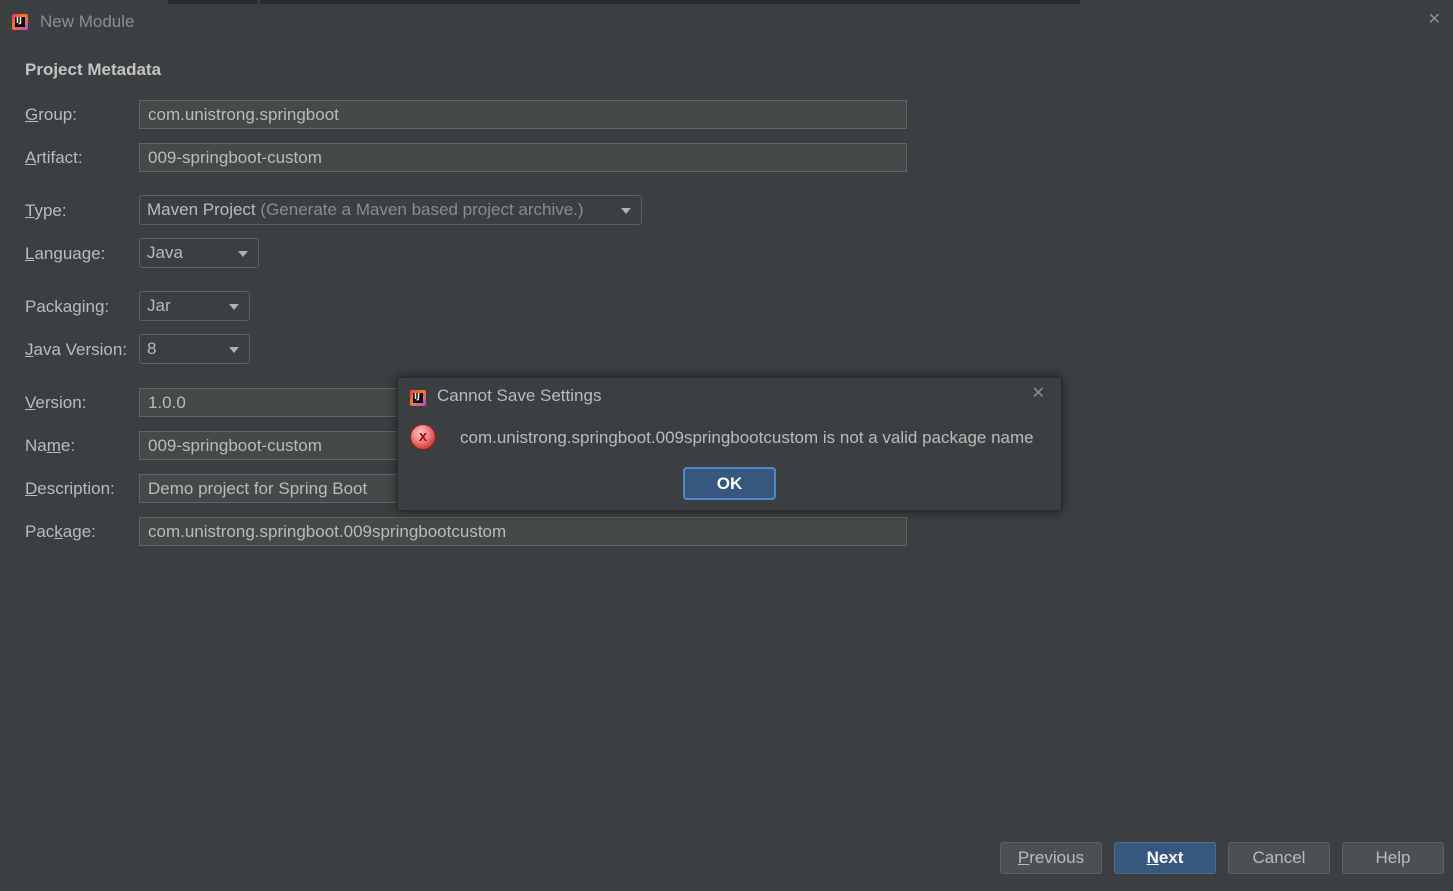  I want to click on group-field: com.unistrong.springboot, so click(523, 114).